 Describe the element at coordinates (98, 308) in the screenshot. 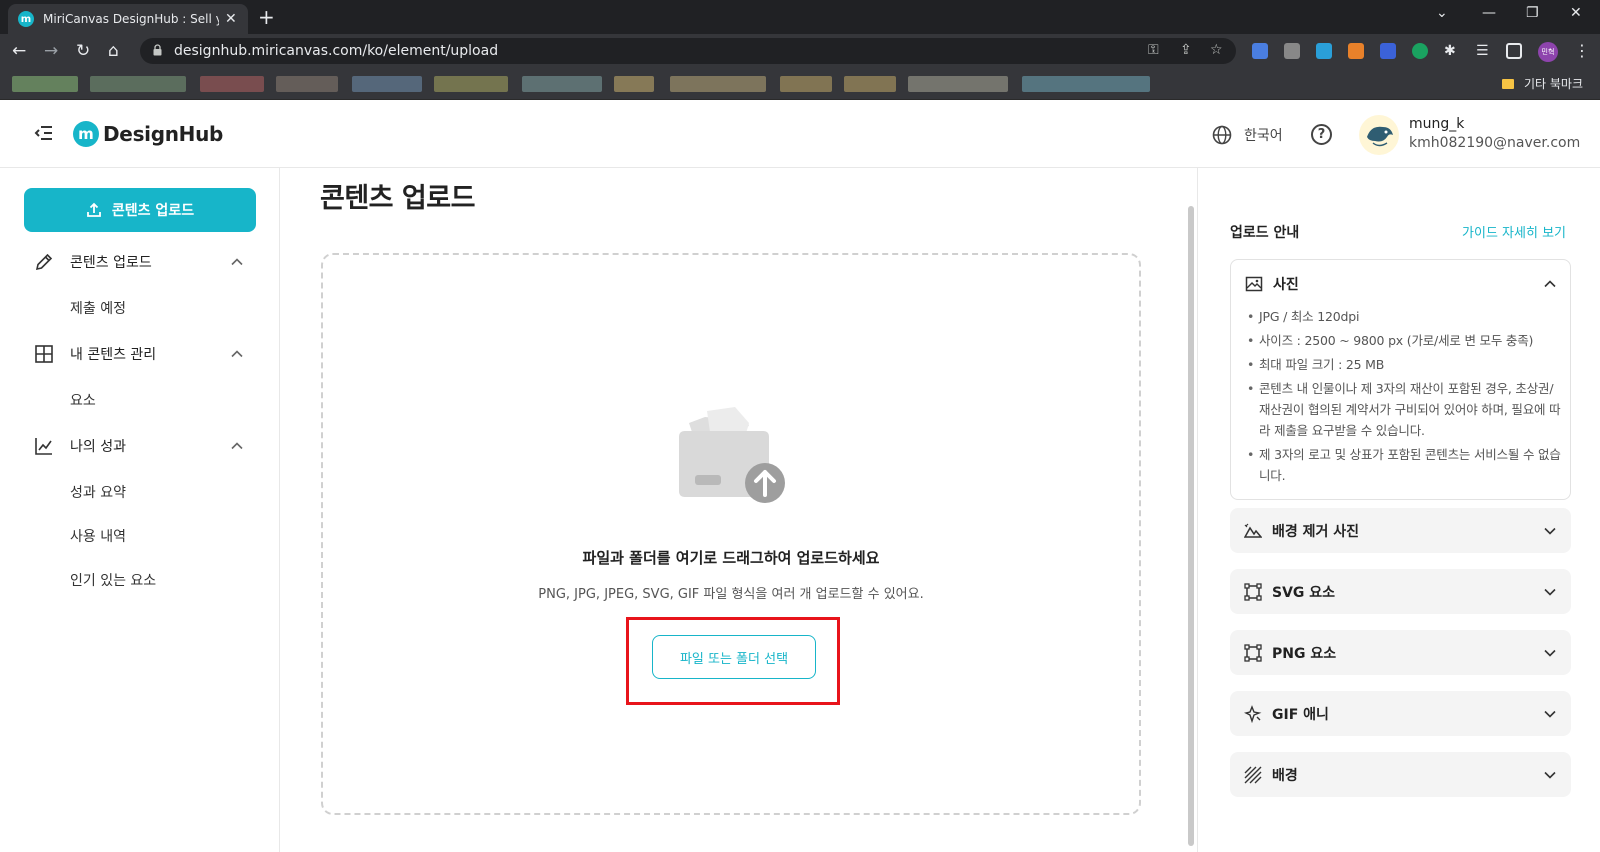

I see `sidebar-item-pending: 제출 예정` at that location.